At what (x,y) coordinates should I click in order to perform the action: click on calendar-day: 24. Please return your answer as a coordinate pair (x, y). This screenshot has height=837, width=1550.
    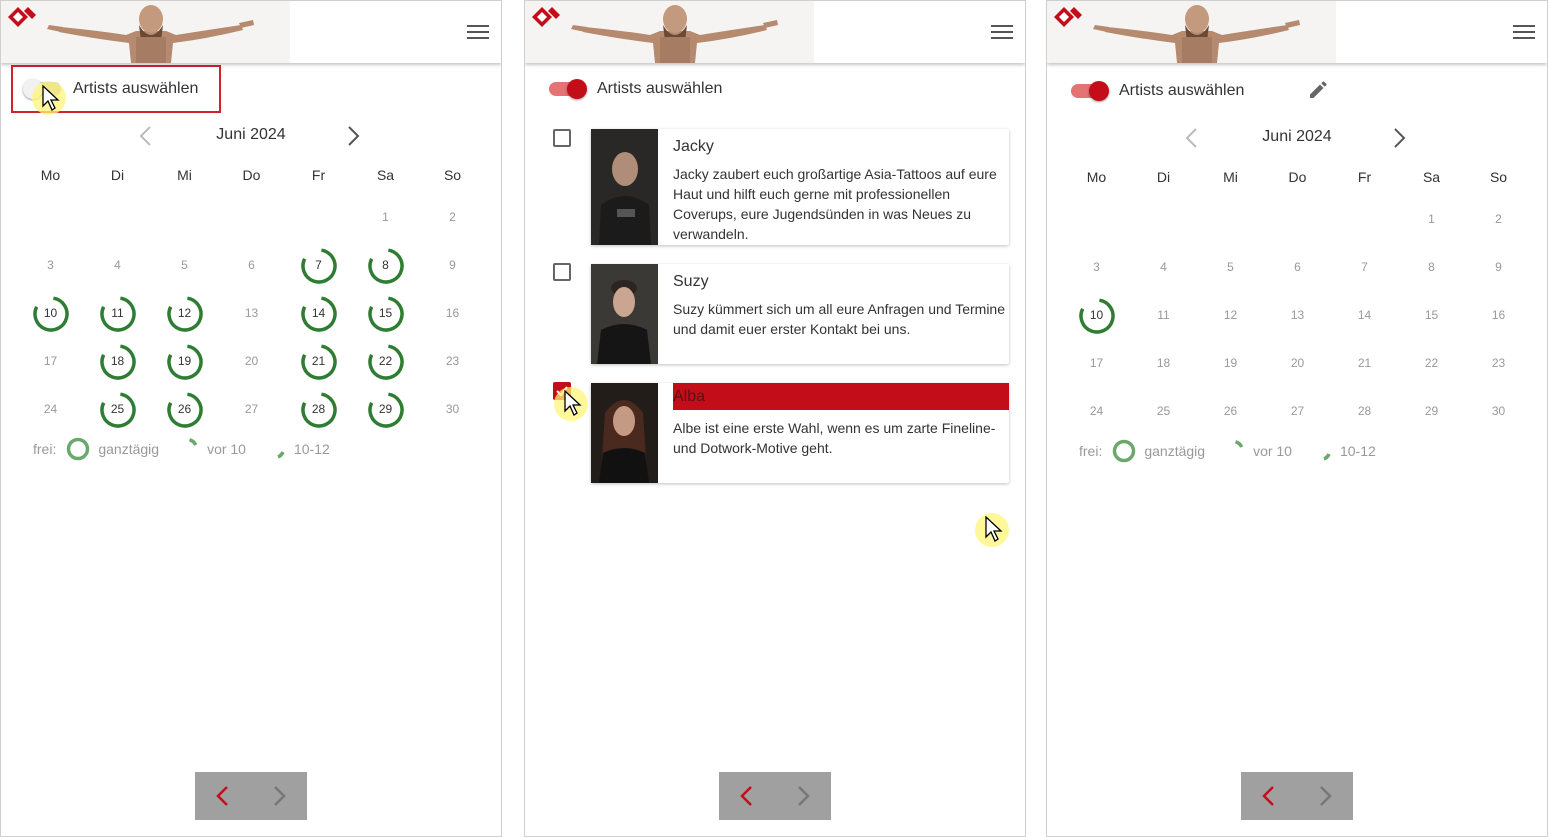
    Looking at the image, I should click on (50, 409).